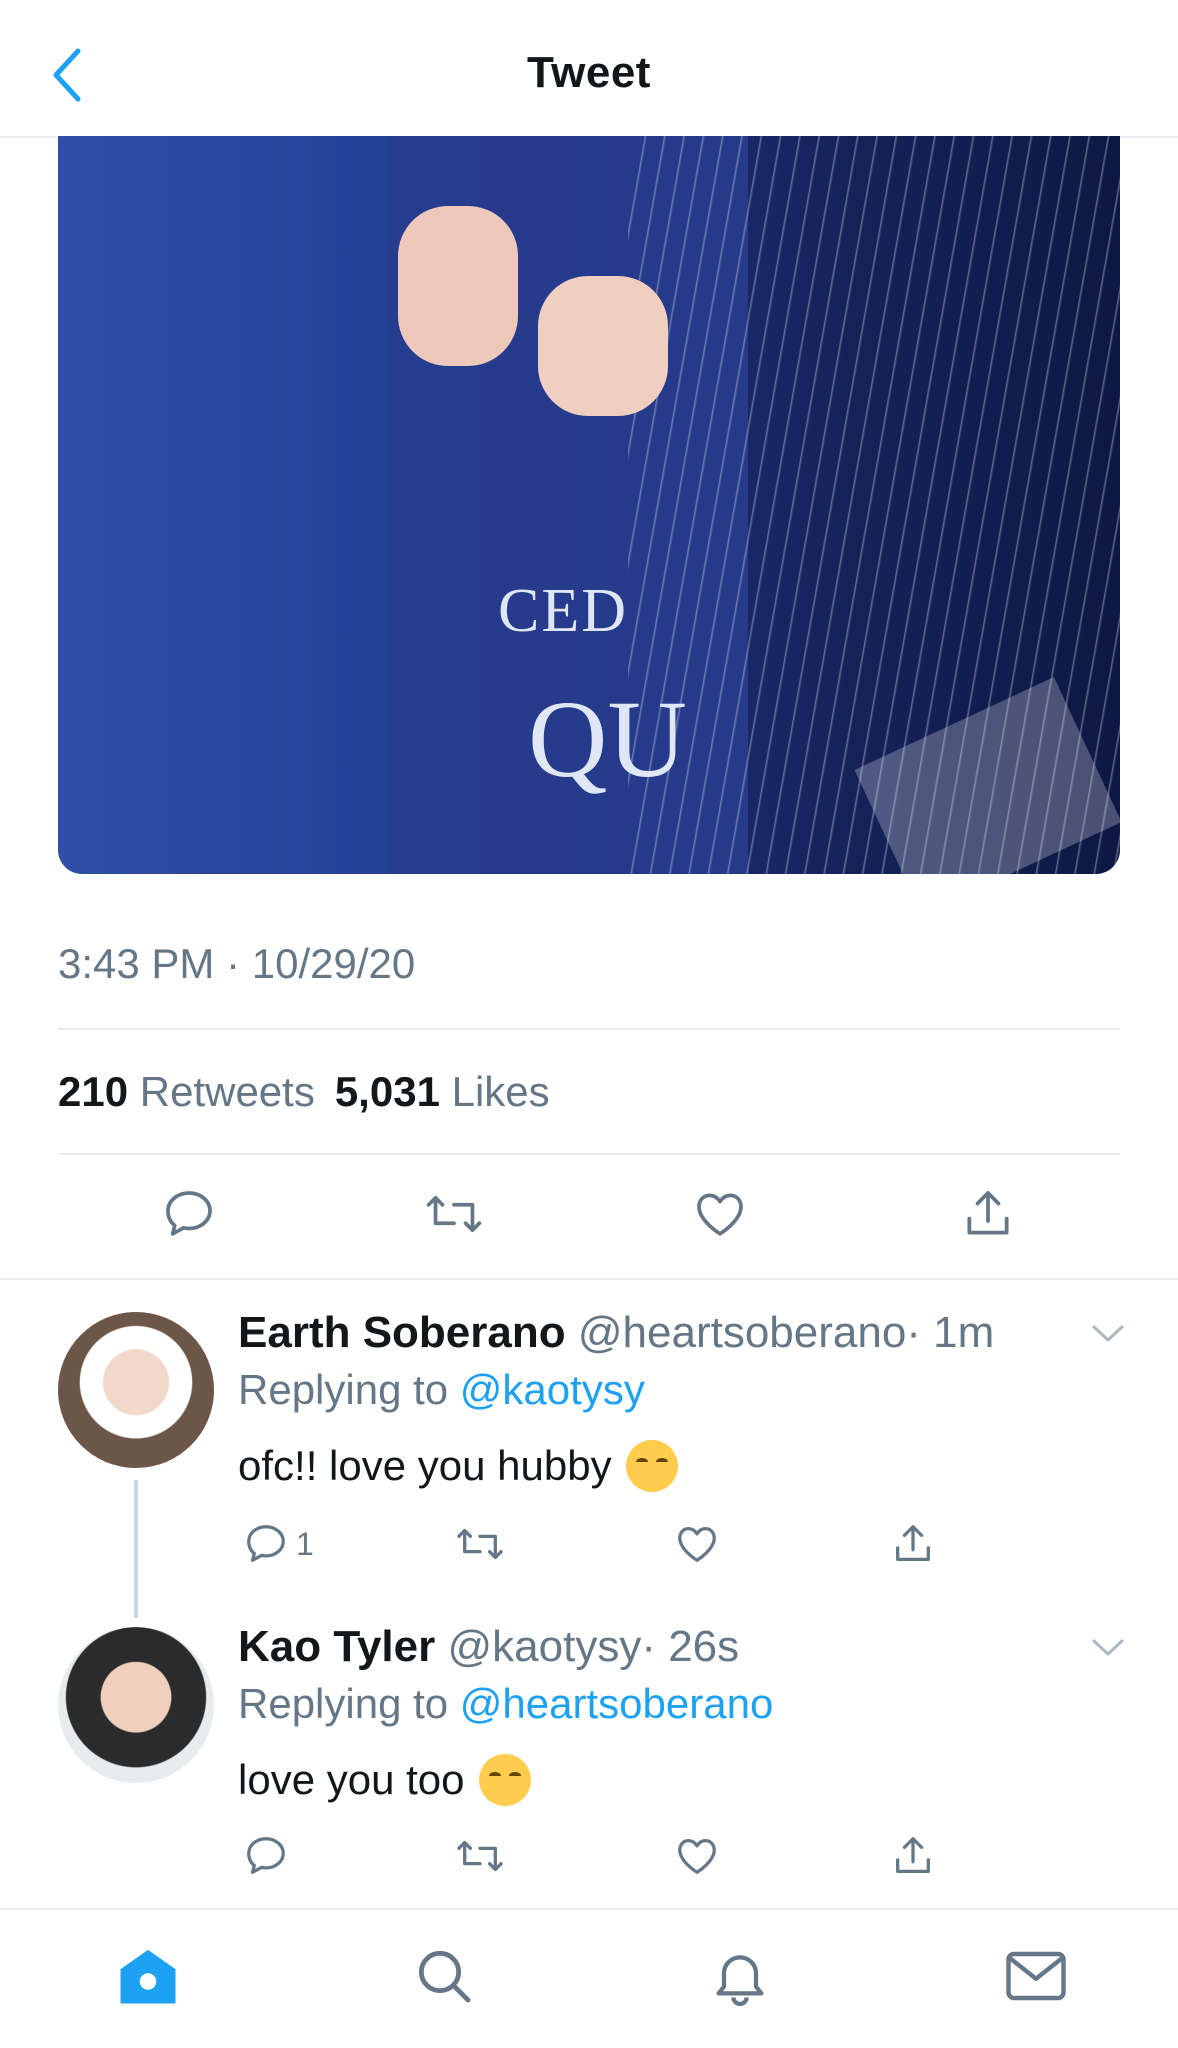 This screenshot has width=1178, height=2048. What do you see at coordinates (607, 739) in the screenshot?
I see `photo-text-lower: QU` at bounding box center [607, 739].